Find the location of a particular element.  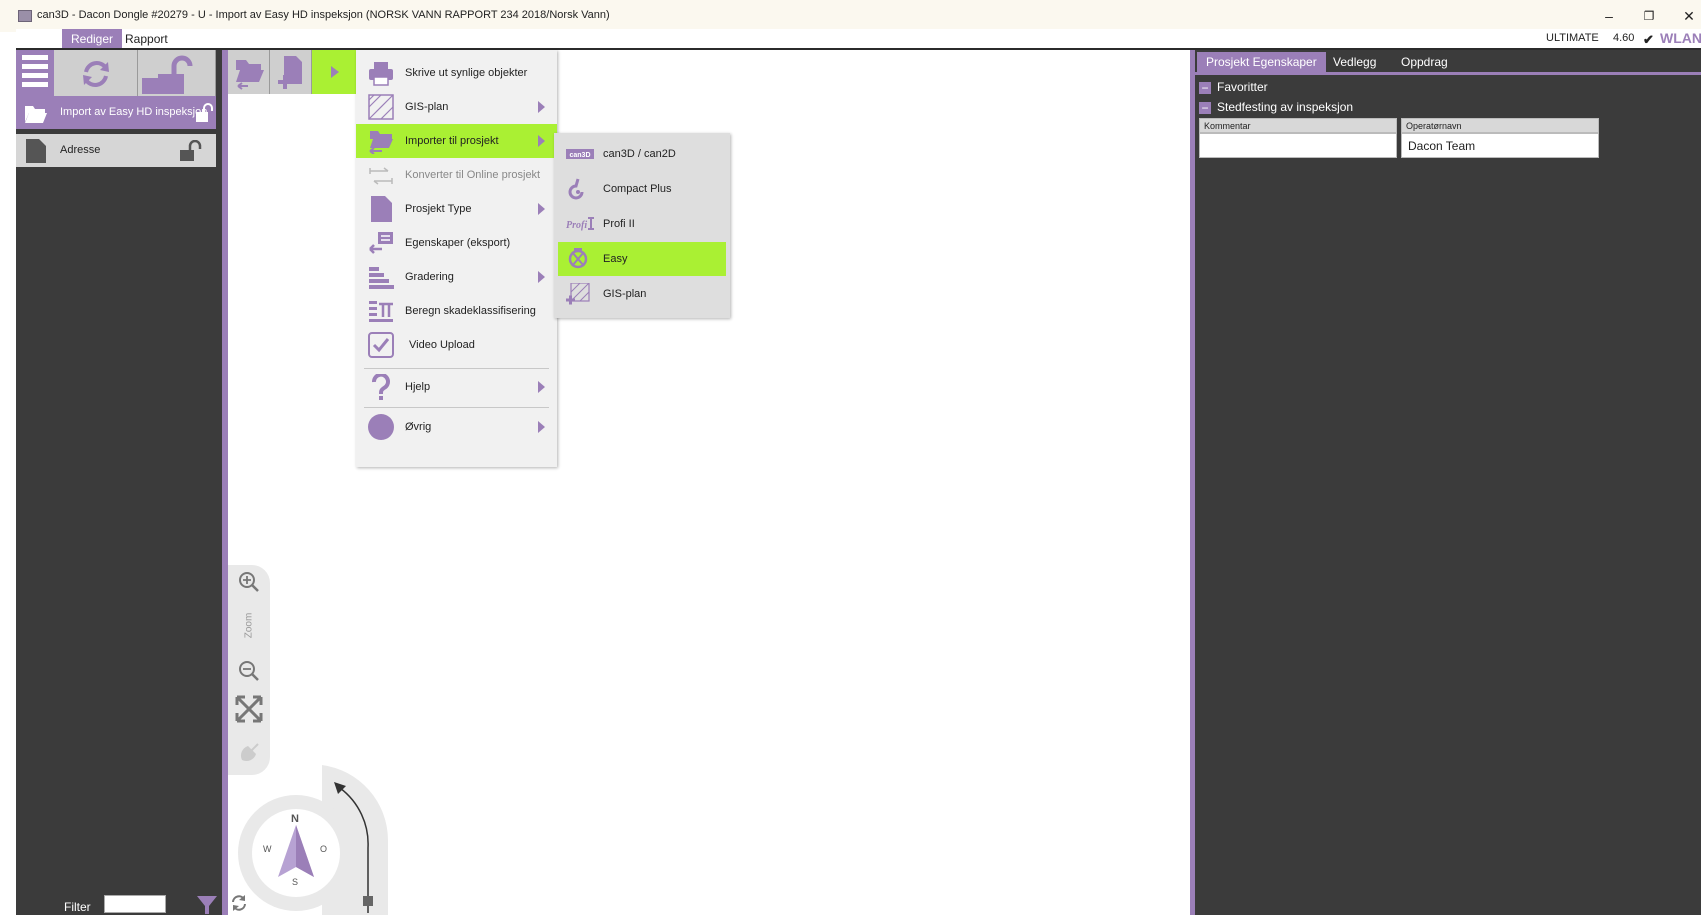

can3d-logo-icon: can3D is located at coordinates (580, 154).